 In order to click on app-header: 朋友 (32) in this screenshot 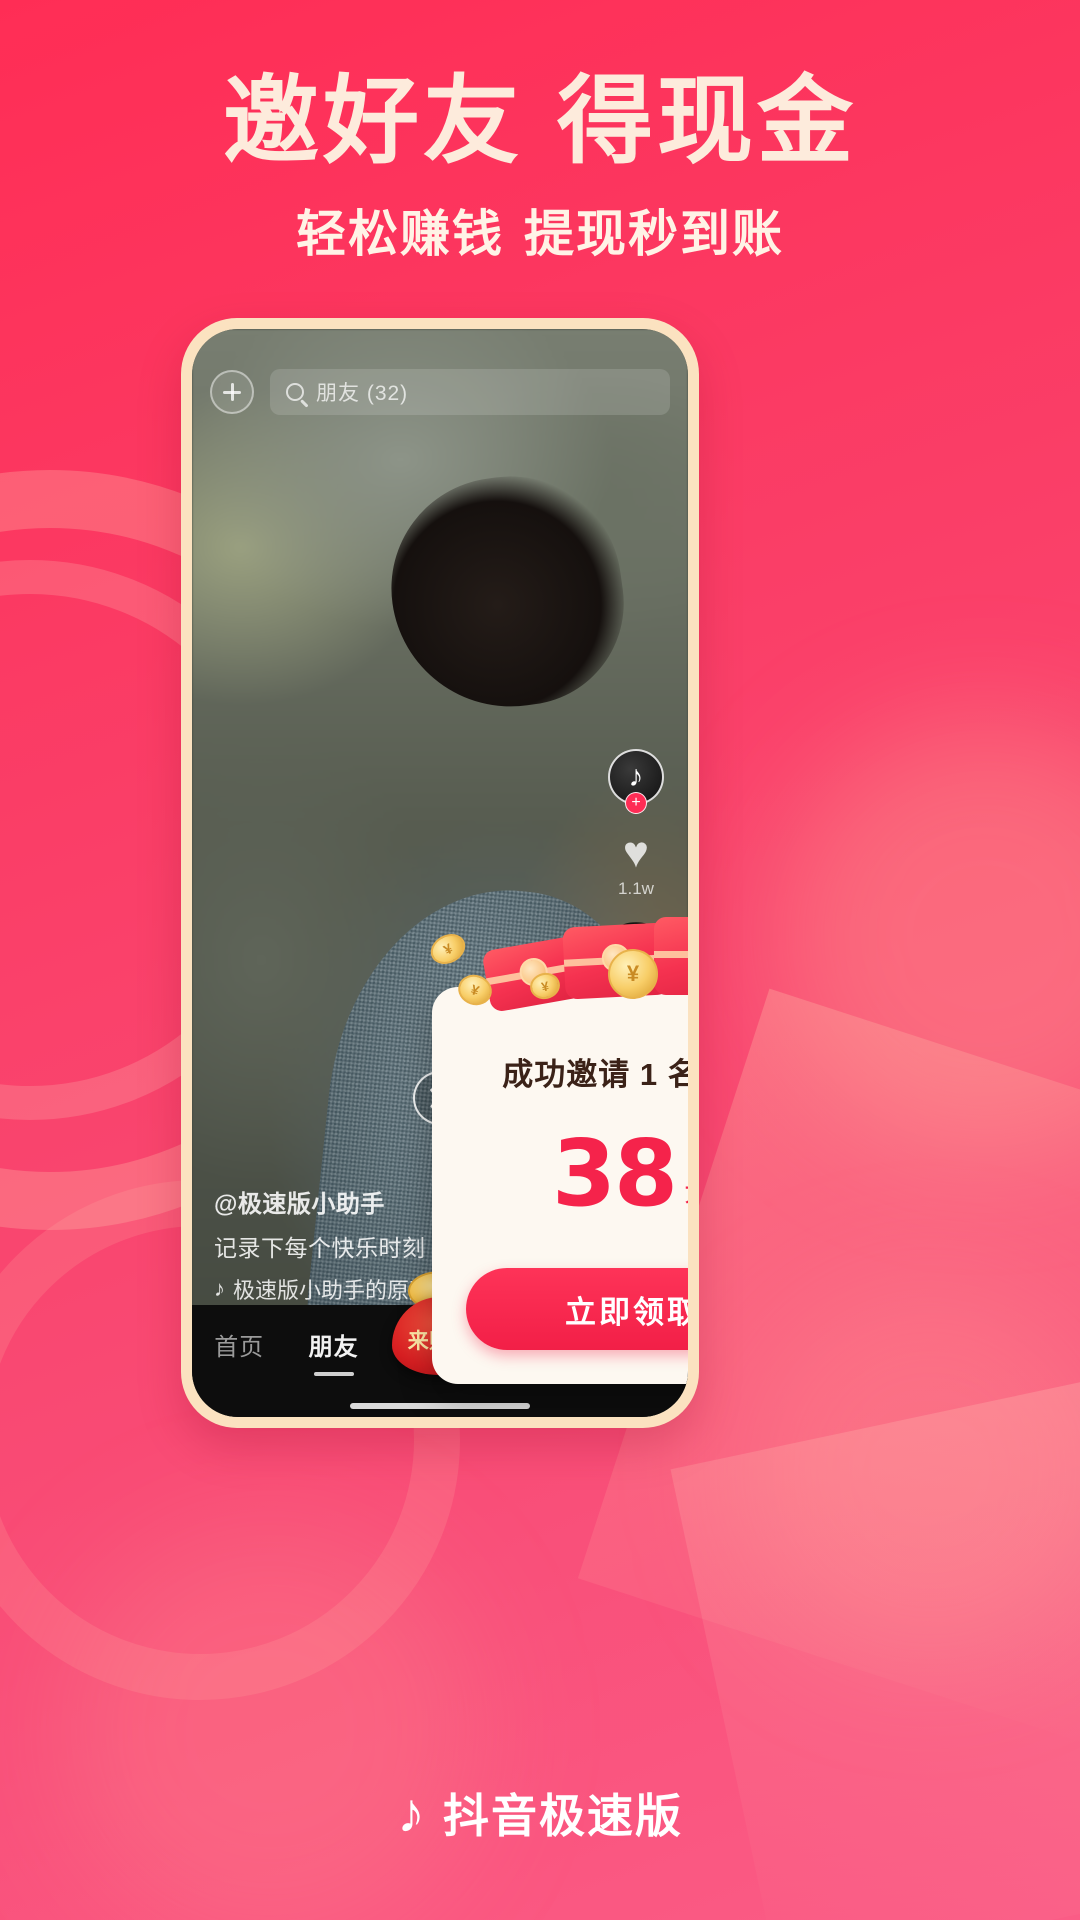, I will do `click(440, 392)`.